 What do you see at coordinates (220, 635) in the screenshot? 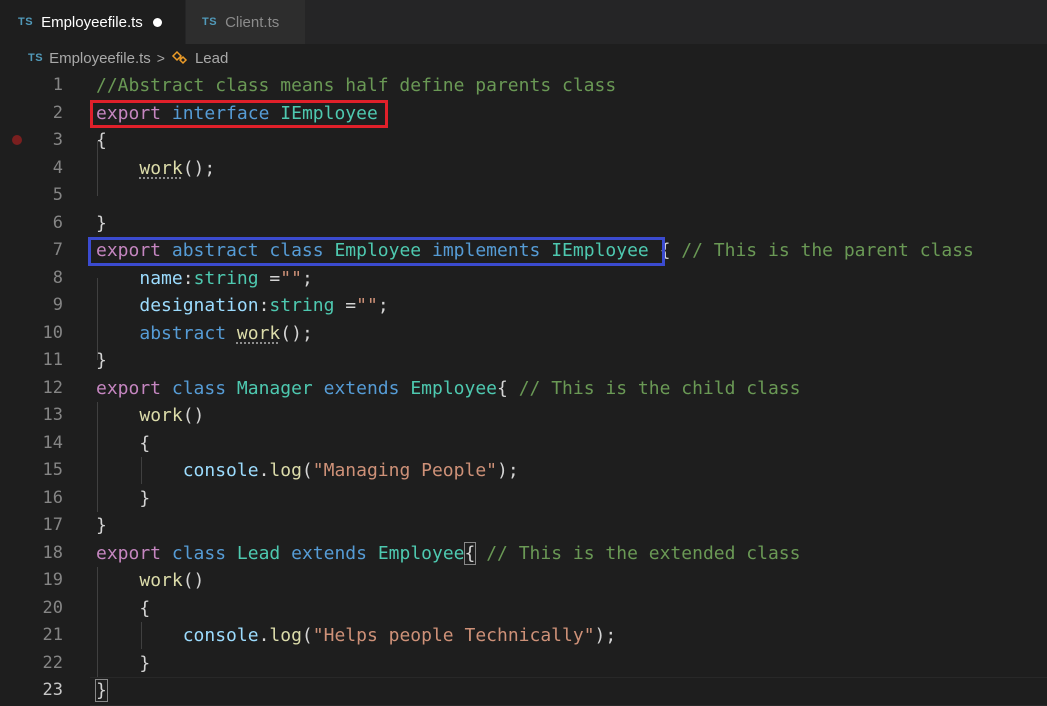
I see `code-token: console` at bounding box center [220, 635].